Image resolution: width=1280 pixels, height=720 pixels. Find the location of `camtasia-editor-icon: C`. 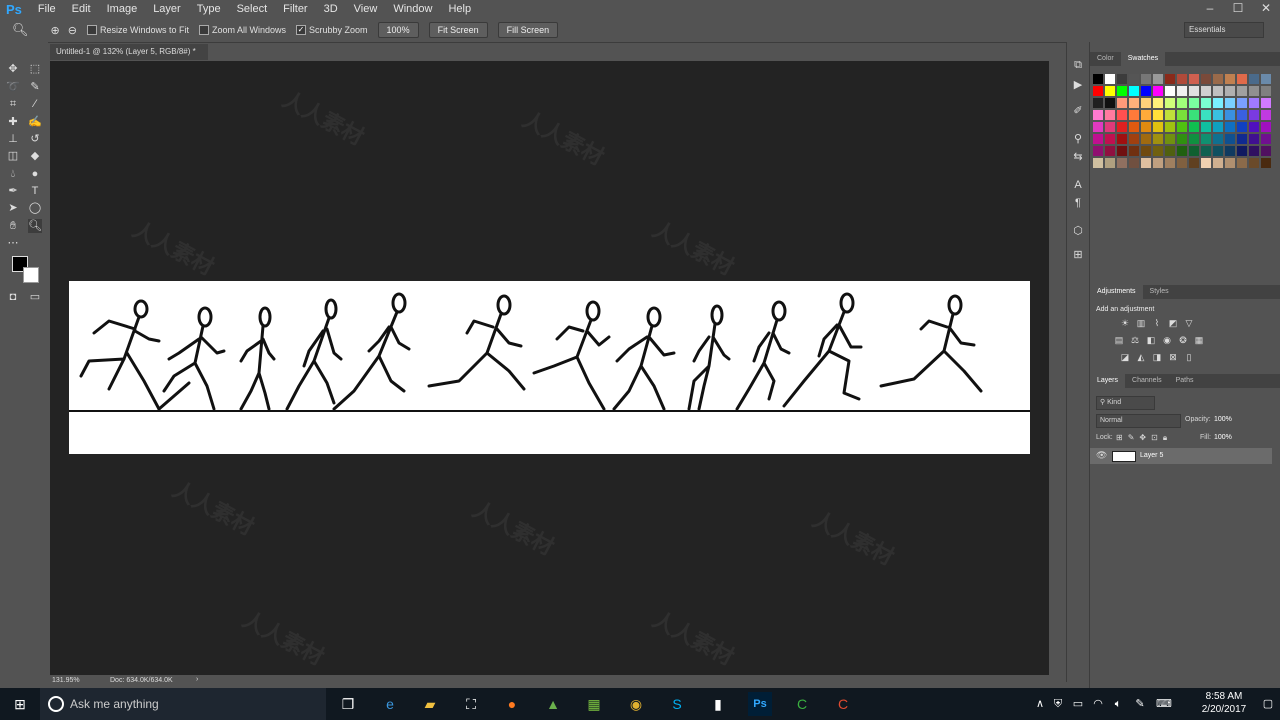

camtasia-editor-icon: C is located at coordinates (843, 704).